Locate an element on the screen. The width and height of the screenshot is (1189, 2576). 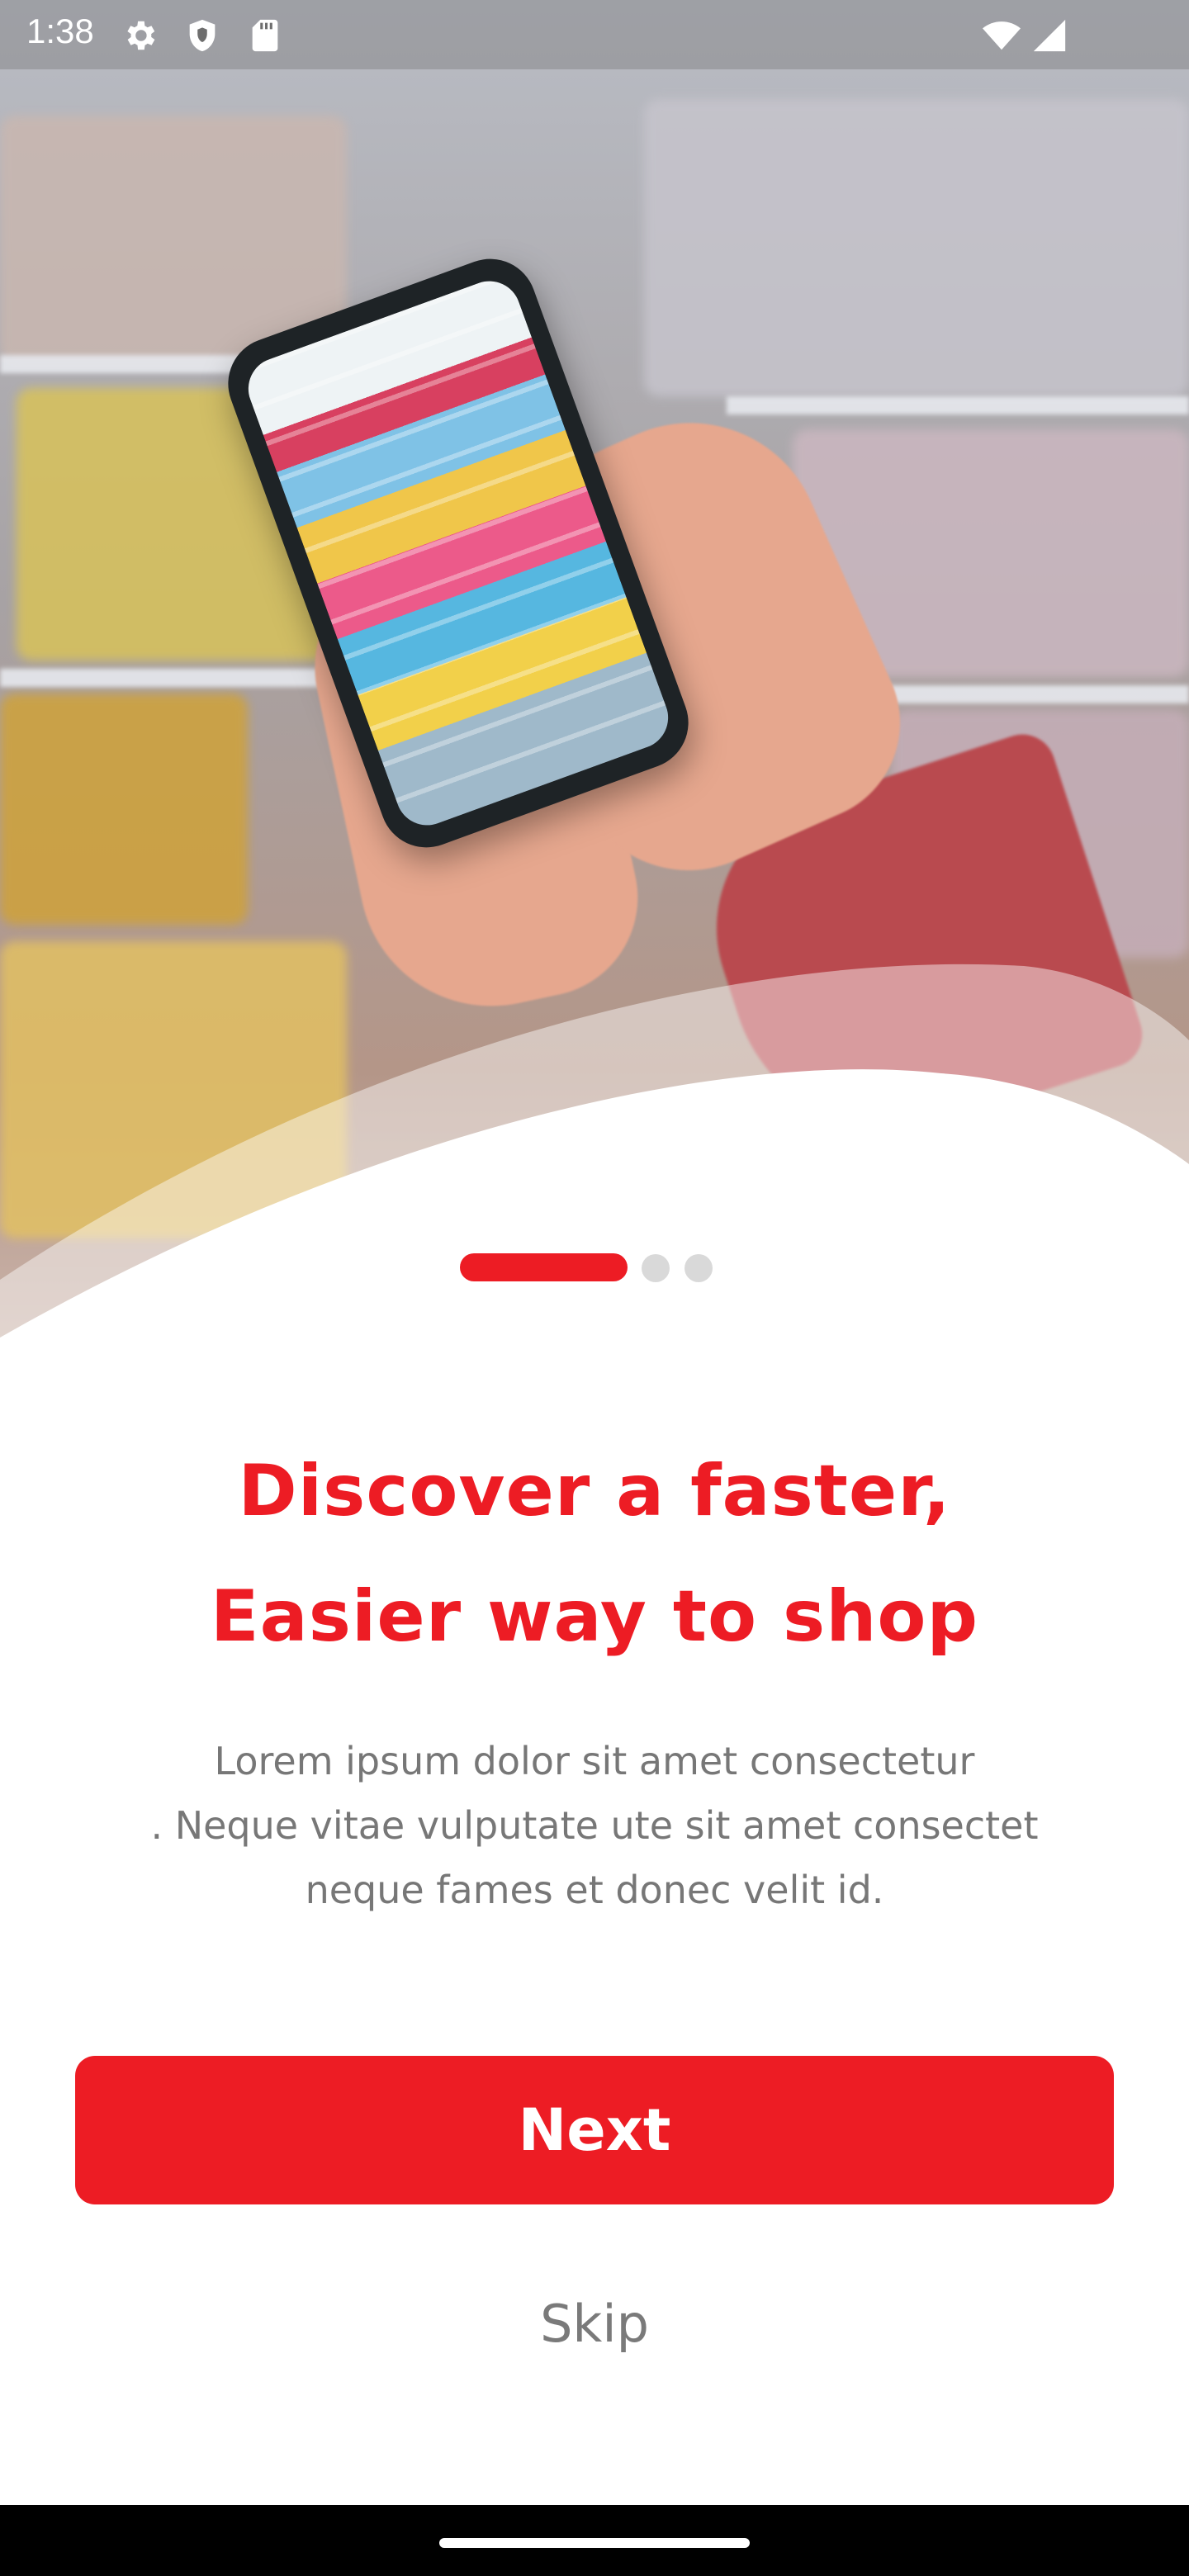
wifi-icon is located at coordinates (1002, 35).